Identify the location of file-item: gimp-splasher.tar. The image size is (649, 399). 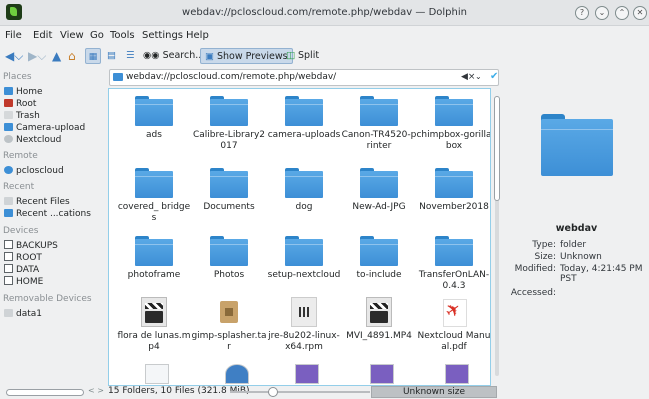
(229, 325).